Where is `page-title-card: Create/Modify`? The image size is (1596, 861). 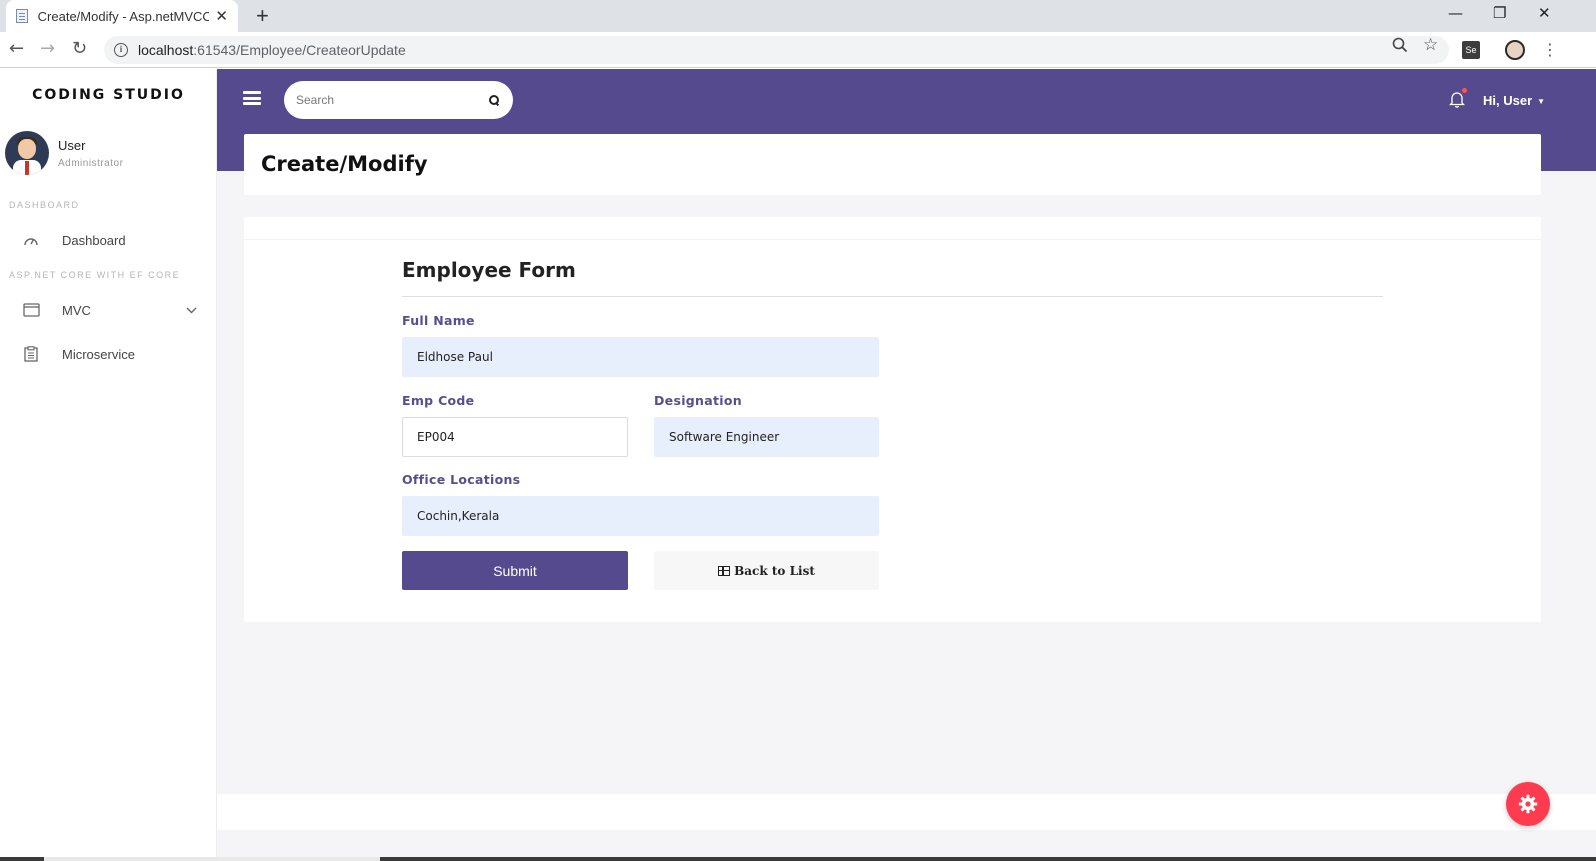 page-title-card: Create/Modify is located at coordinates (892, 164).